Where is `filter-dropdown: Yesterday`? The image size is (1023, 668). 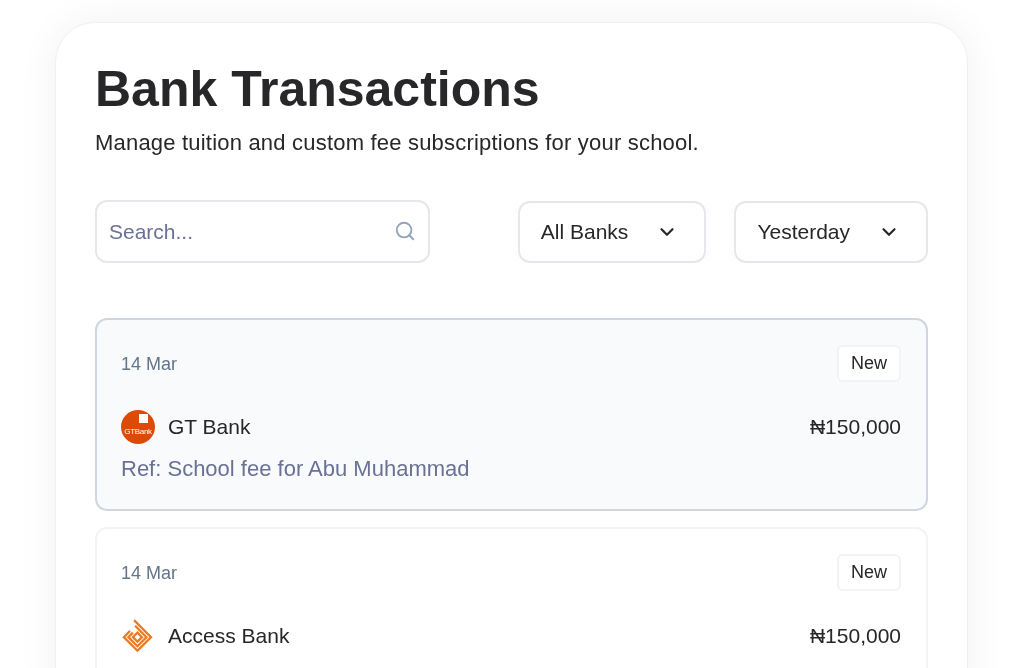
filter-dropdown: Yesterday is located at coordinates (831, 231).